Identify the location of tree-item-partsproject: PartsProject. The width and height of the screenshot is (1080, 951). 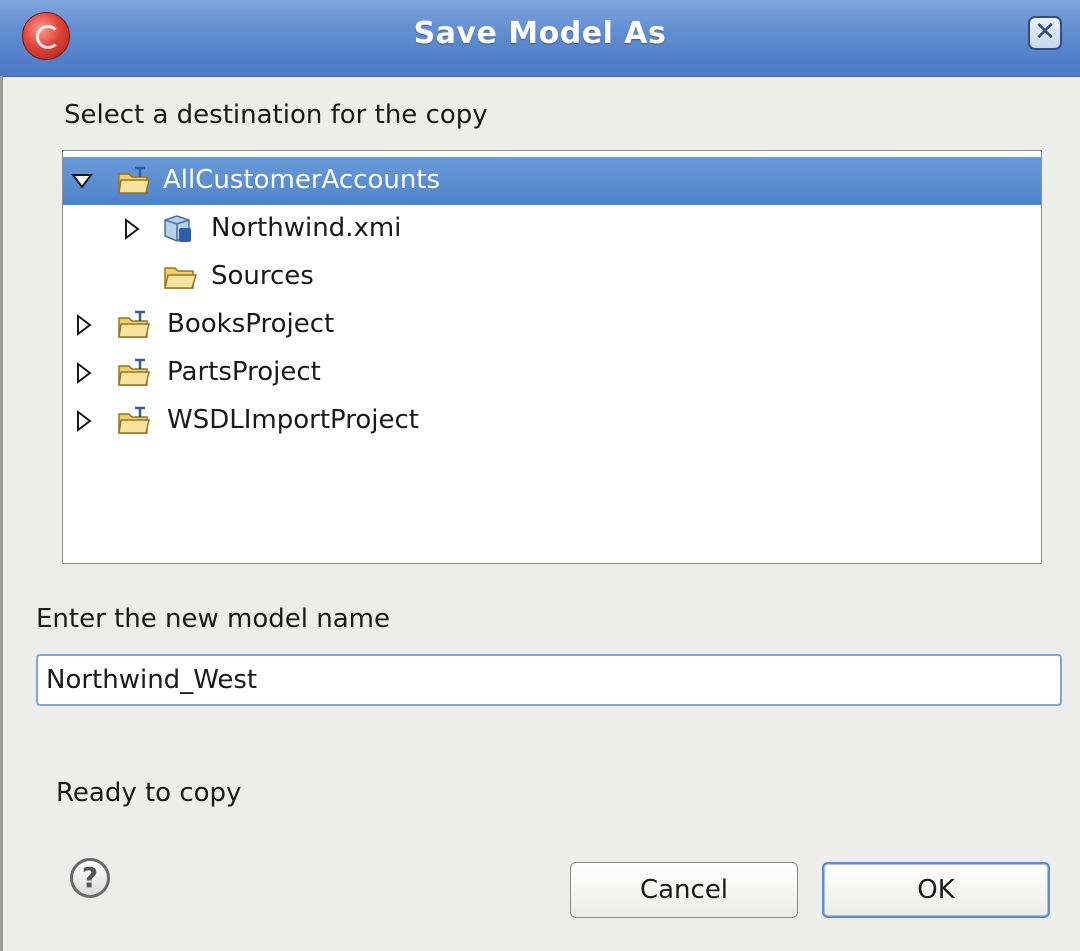
(552, 373).